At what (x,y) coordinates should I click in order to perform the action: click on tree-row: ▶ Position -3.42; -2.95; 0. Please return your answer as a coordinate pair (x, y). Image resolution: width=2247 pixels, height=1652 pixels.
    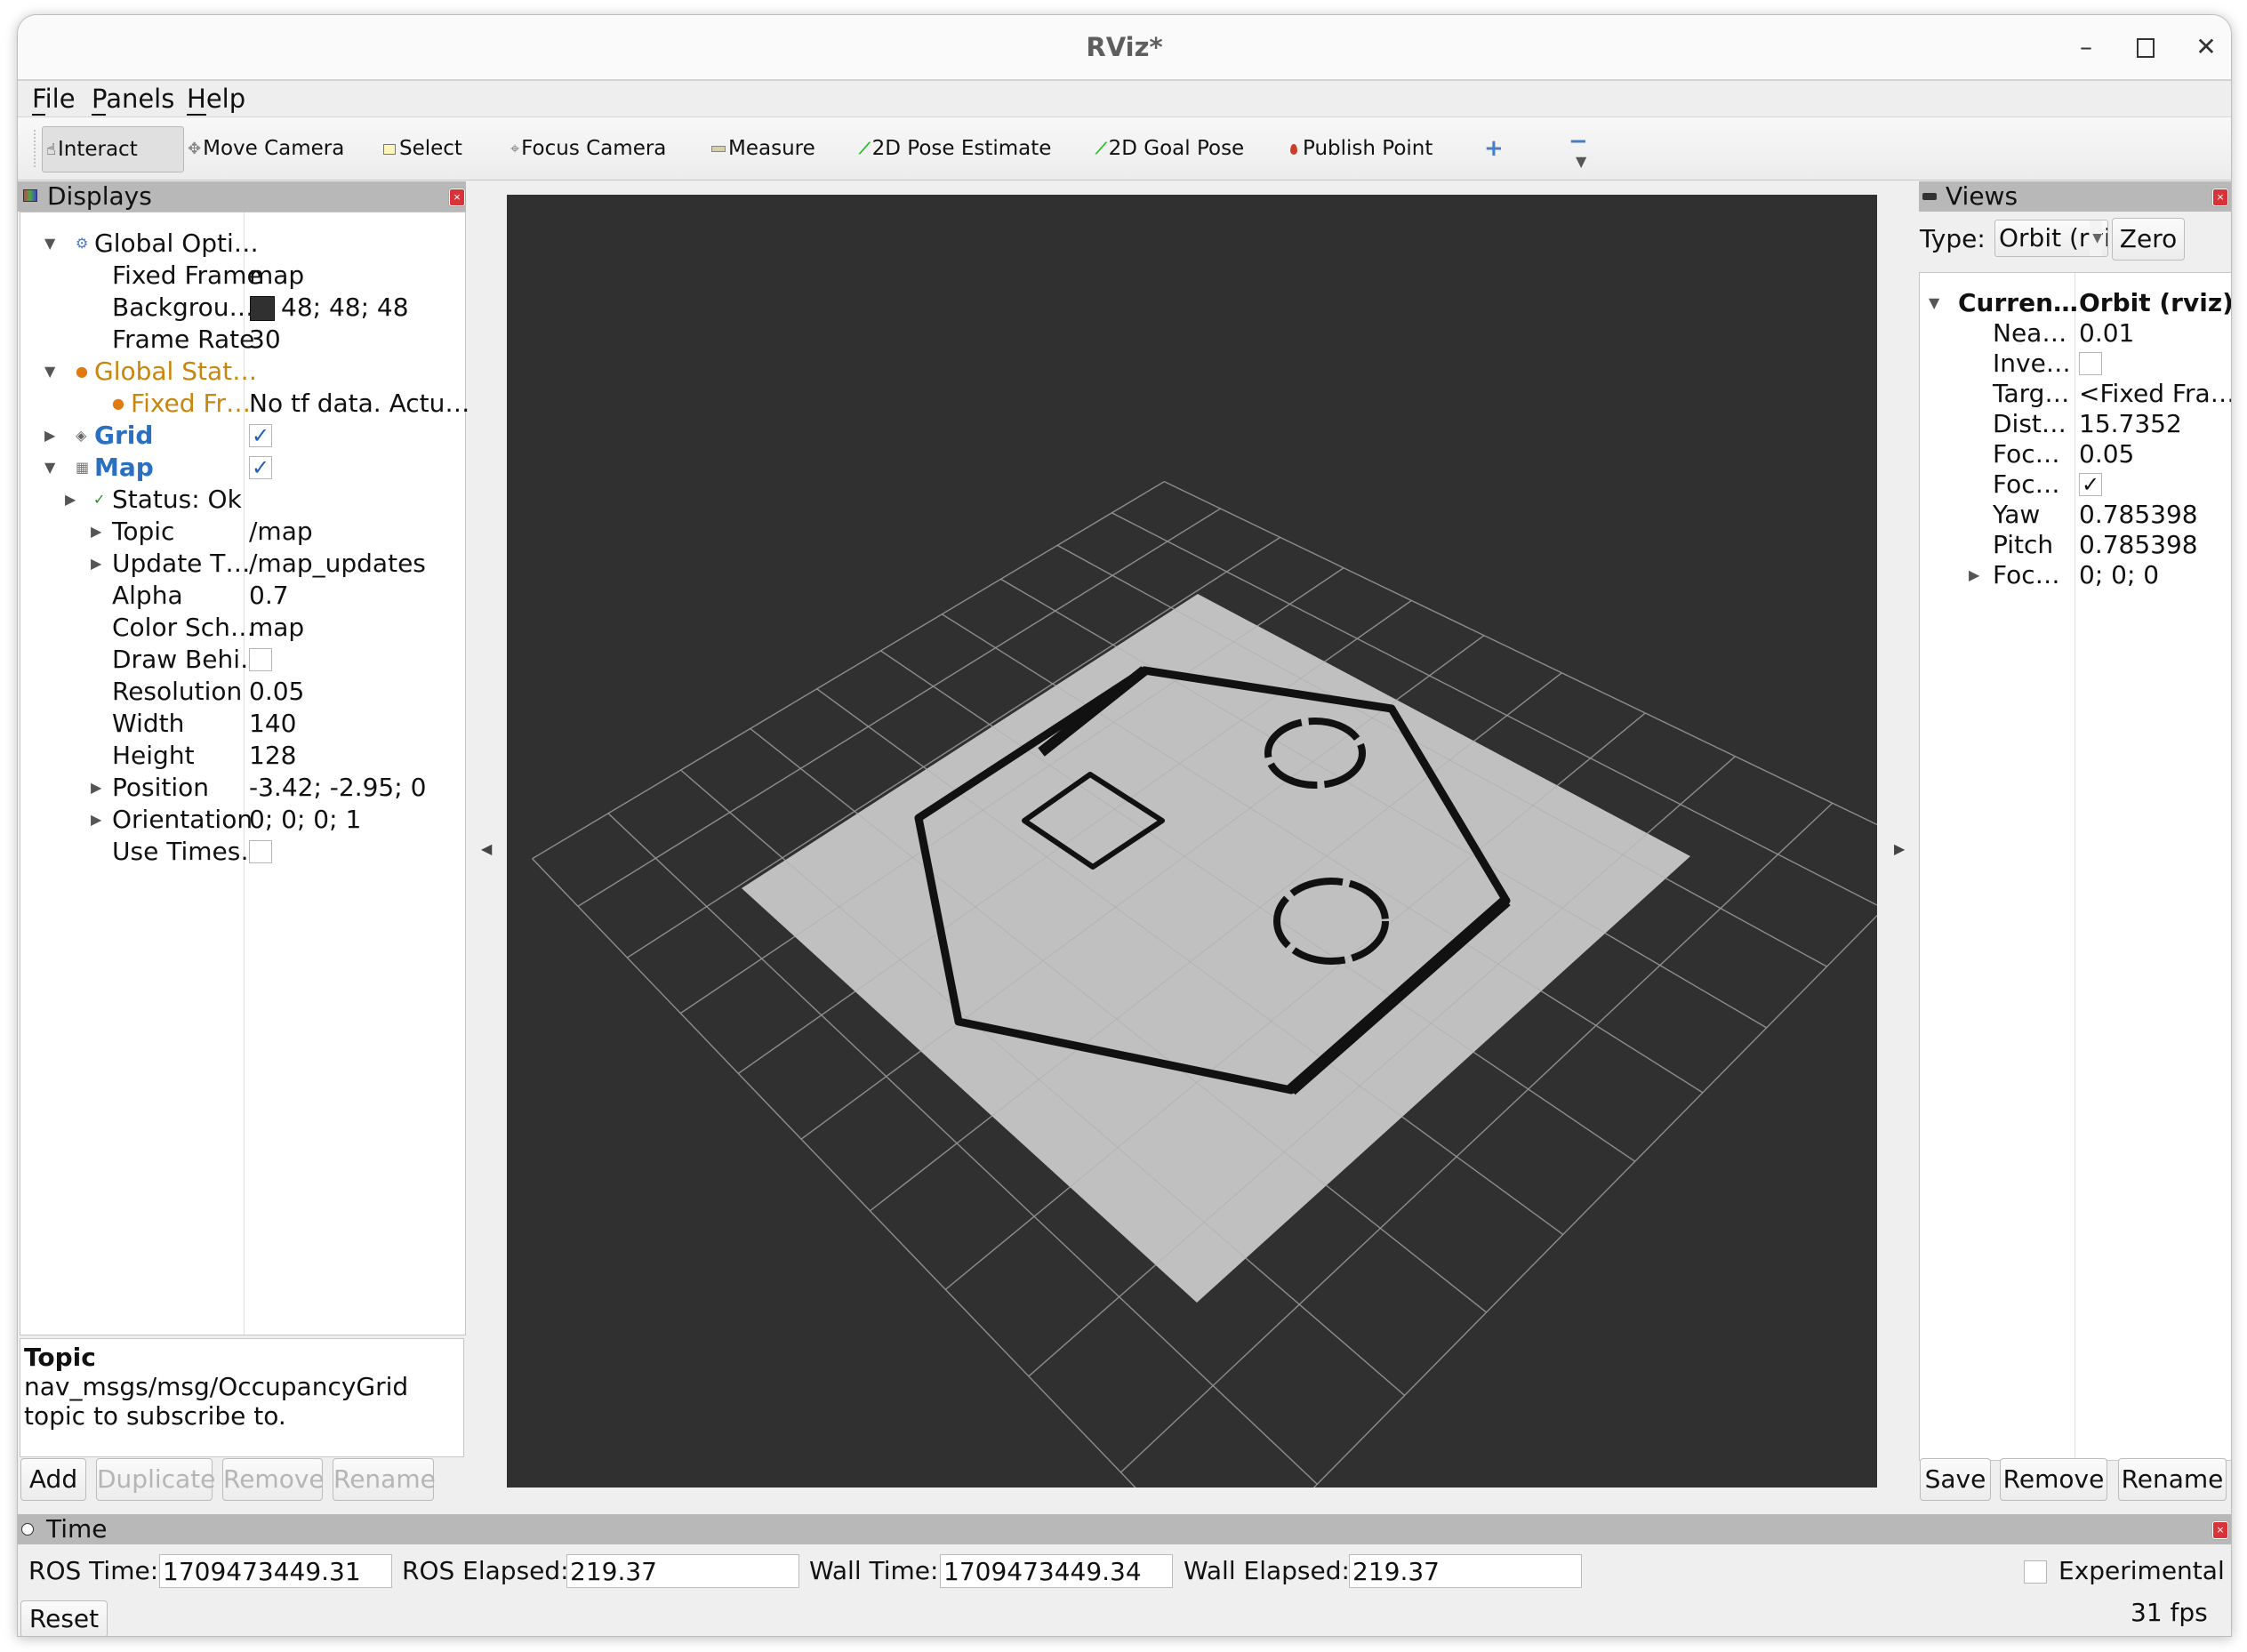
    Looking at the image, I should click on (241, 788).